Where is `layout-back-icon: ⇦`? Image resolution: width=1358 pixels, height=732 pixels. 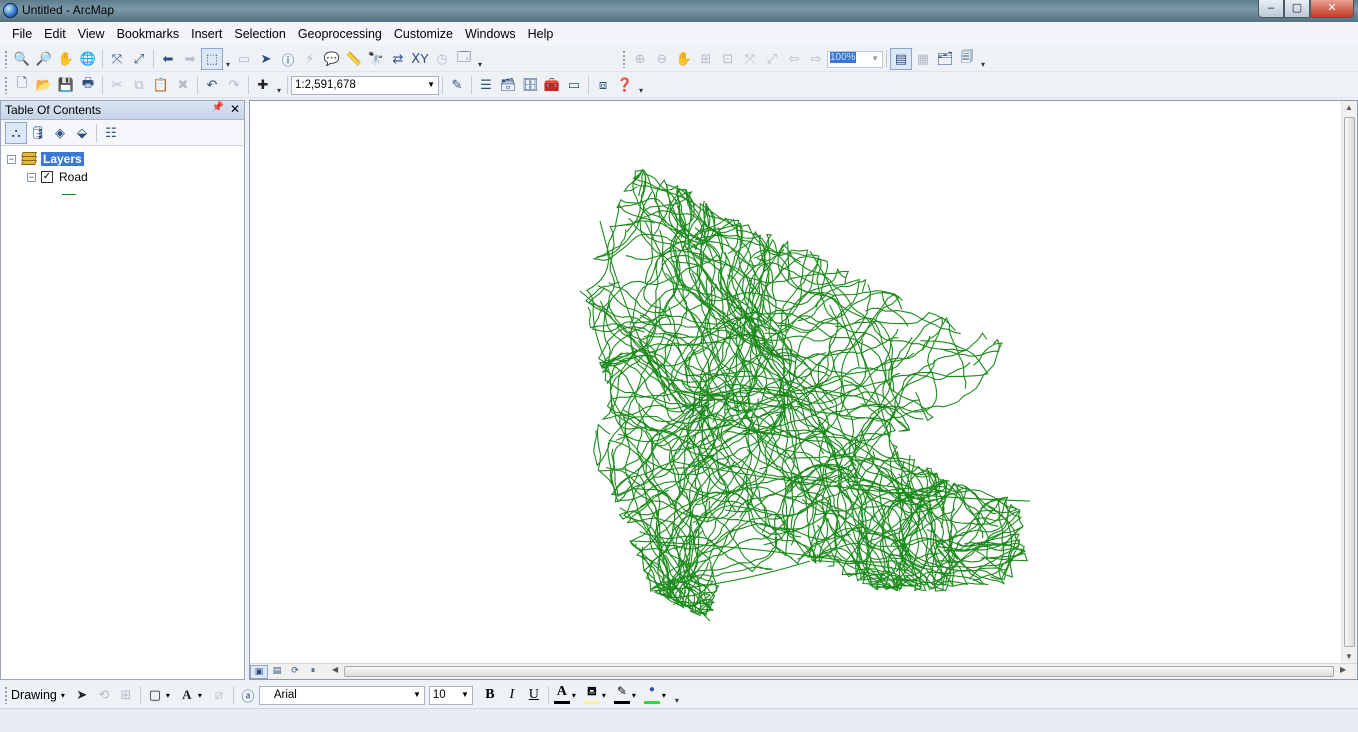
layout-back-icon: ⇦ is located at coordinates (794, 59).